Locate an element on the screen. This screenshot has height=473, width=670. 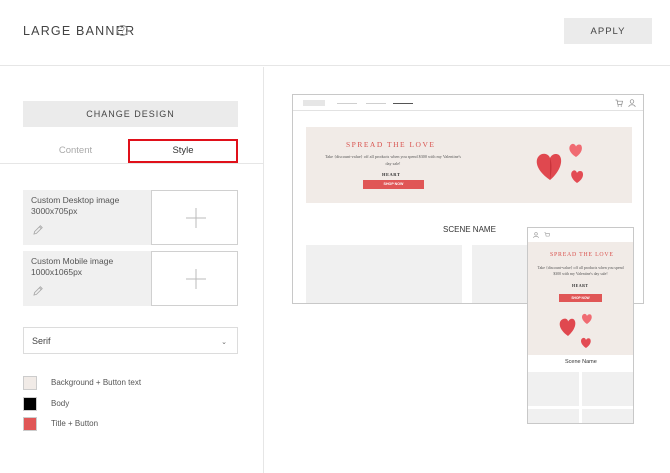
mobile-nav is located at coordinates (580, 235).